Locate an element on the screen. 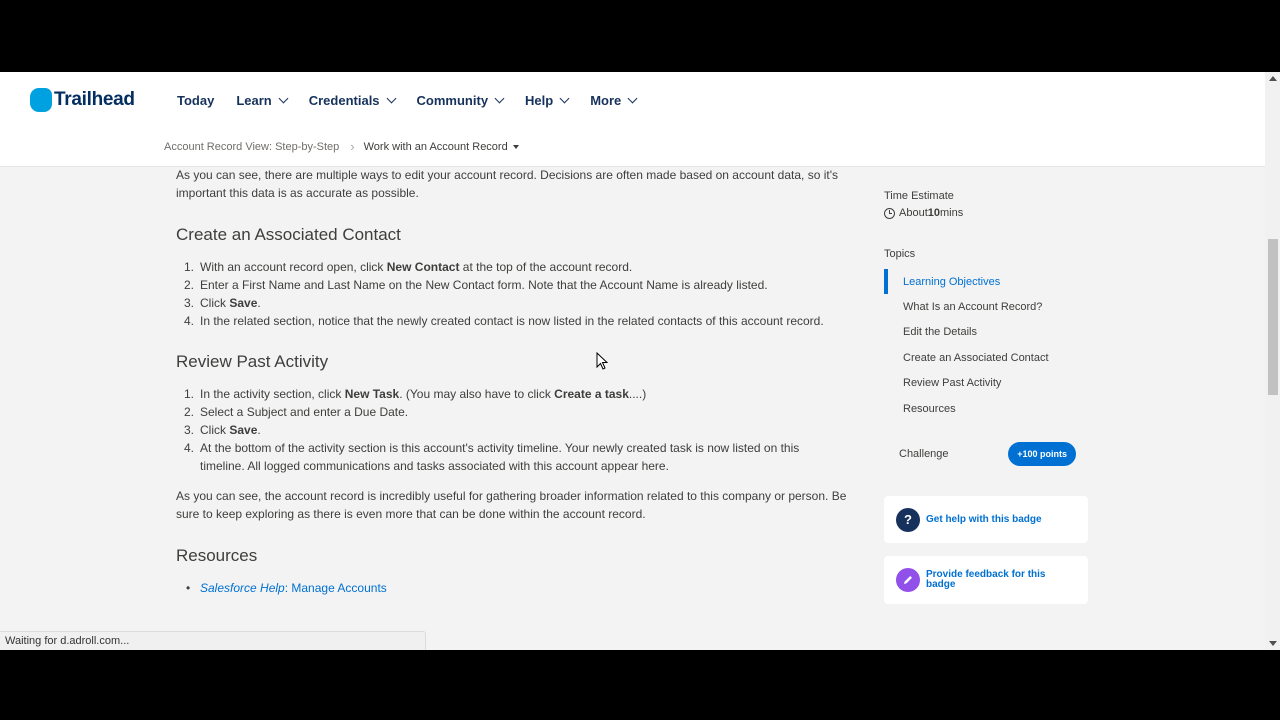 The height and width of the screenshot is (720, 1280). breadcrumb-parent-link: Account Record View: Step-by-Step is located at coordinates (251, 147).